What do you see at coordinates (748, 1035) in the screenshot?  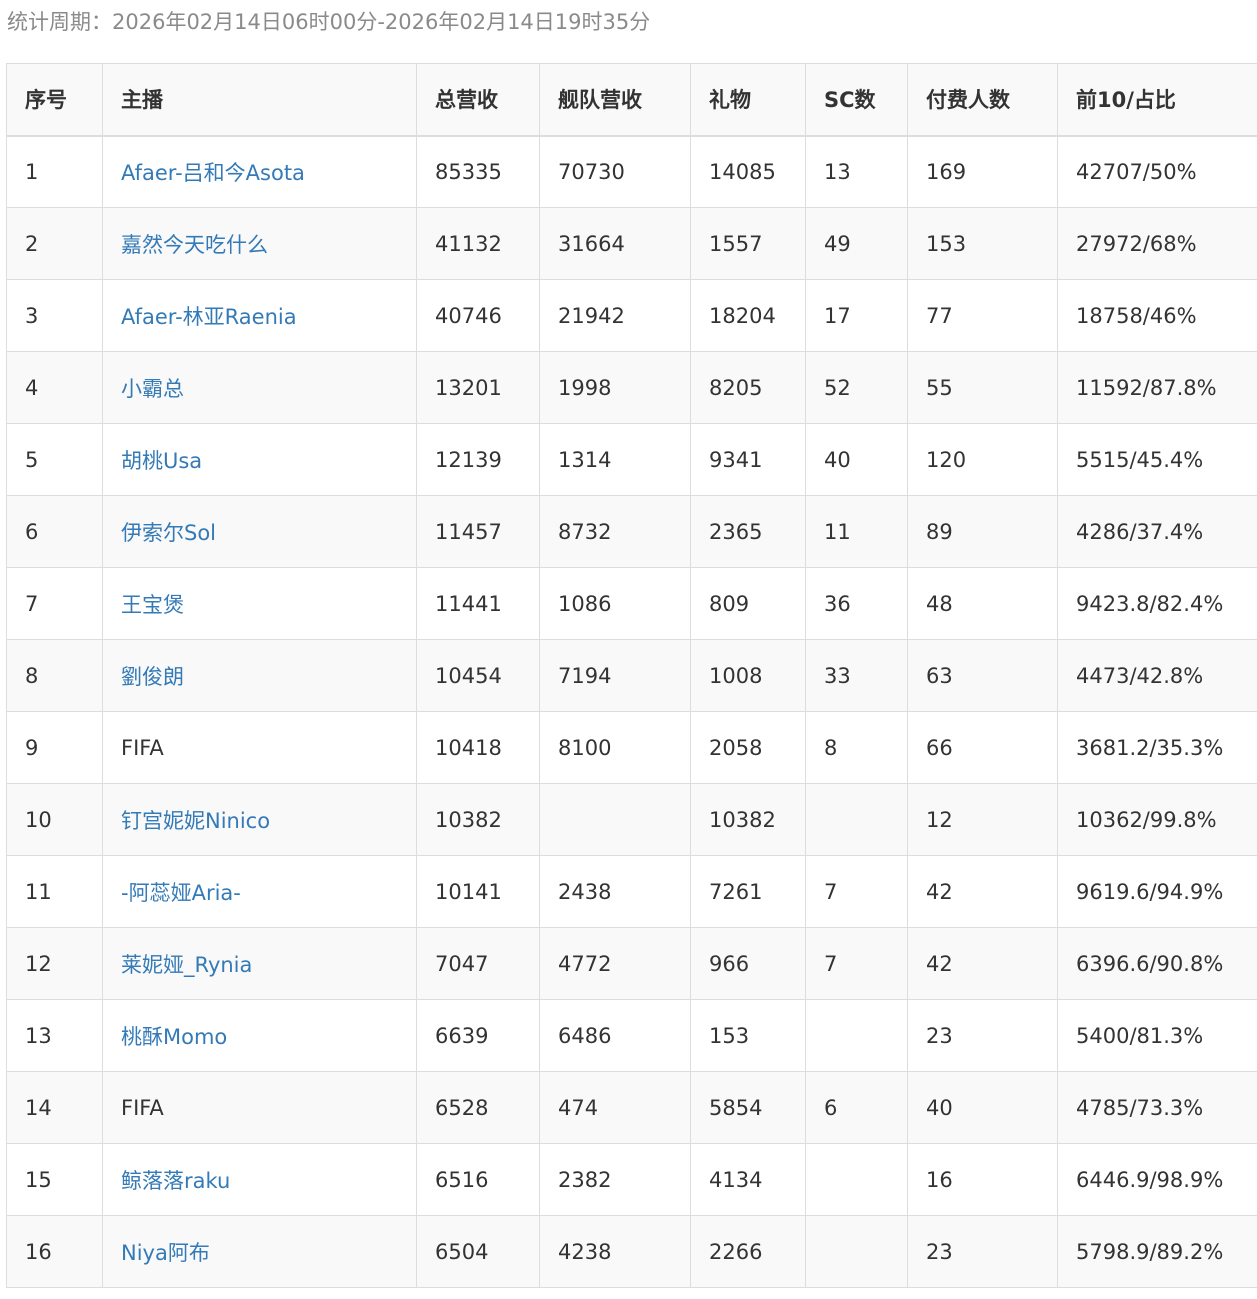 I see `cell-gift: 153` at bounding box center [748, 1035].